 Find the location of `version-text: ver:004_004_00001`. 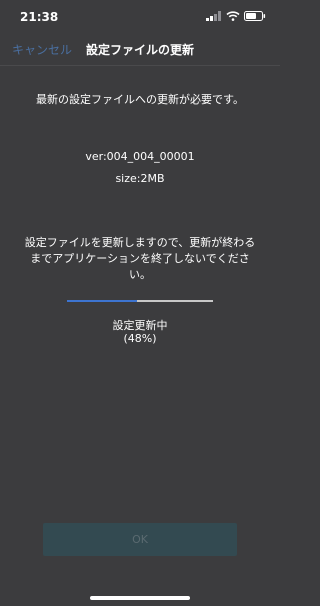

version-text: ver:004_004_00001 is located at coordinates (140, 156).